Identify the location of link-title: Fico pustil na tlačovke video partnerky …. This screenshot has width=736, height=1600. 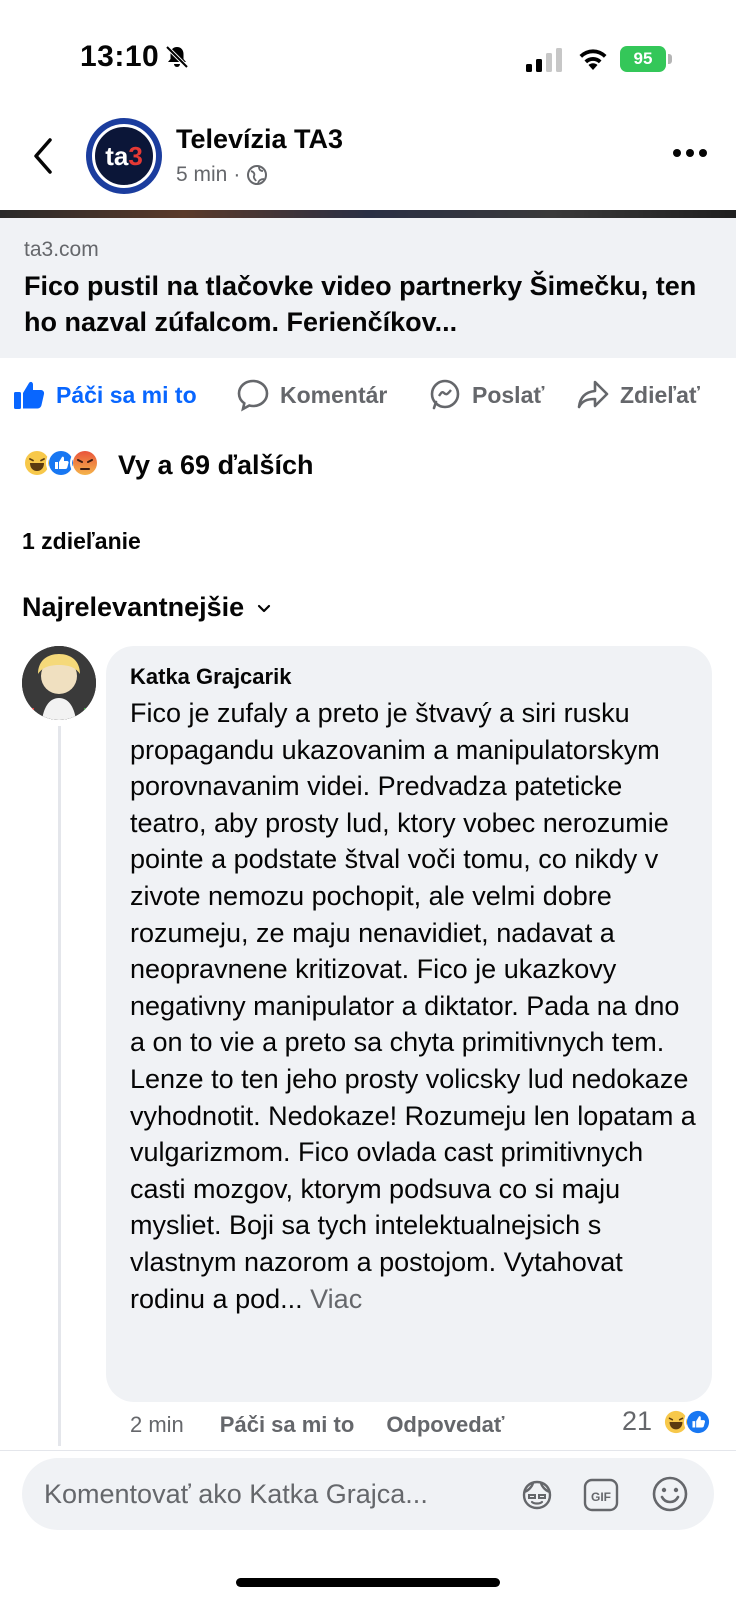
(374, 304).